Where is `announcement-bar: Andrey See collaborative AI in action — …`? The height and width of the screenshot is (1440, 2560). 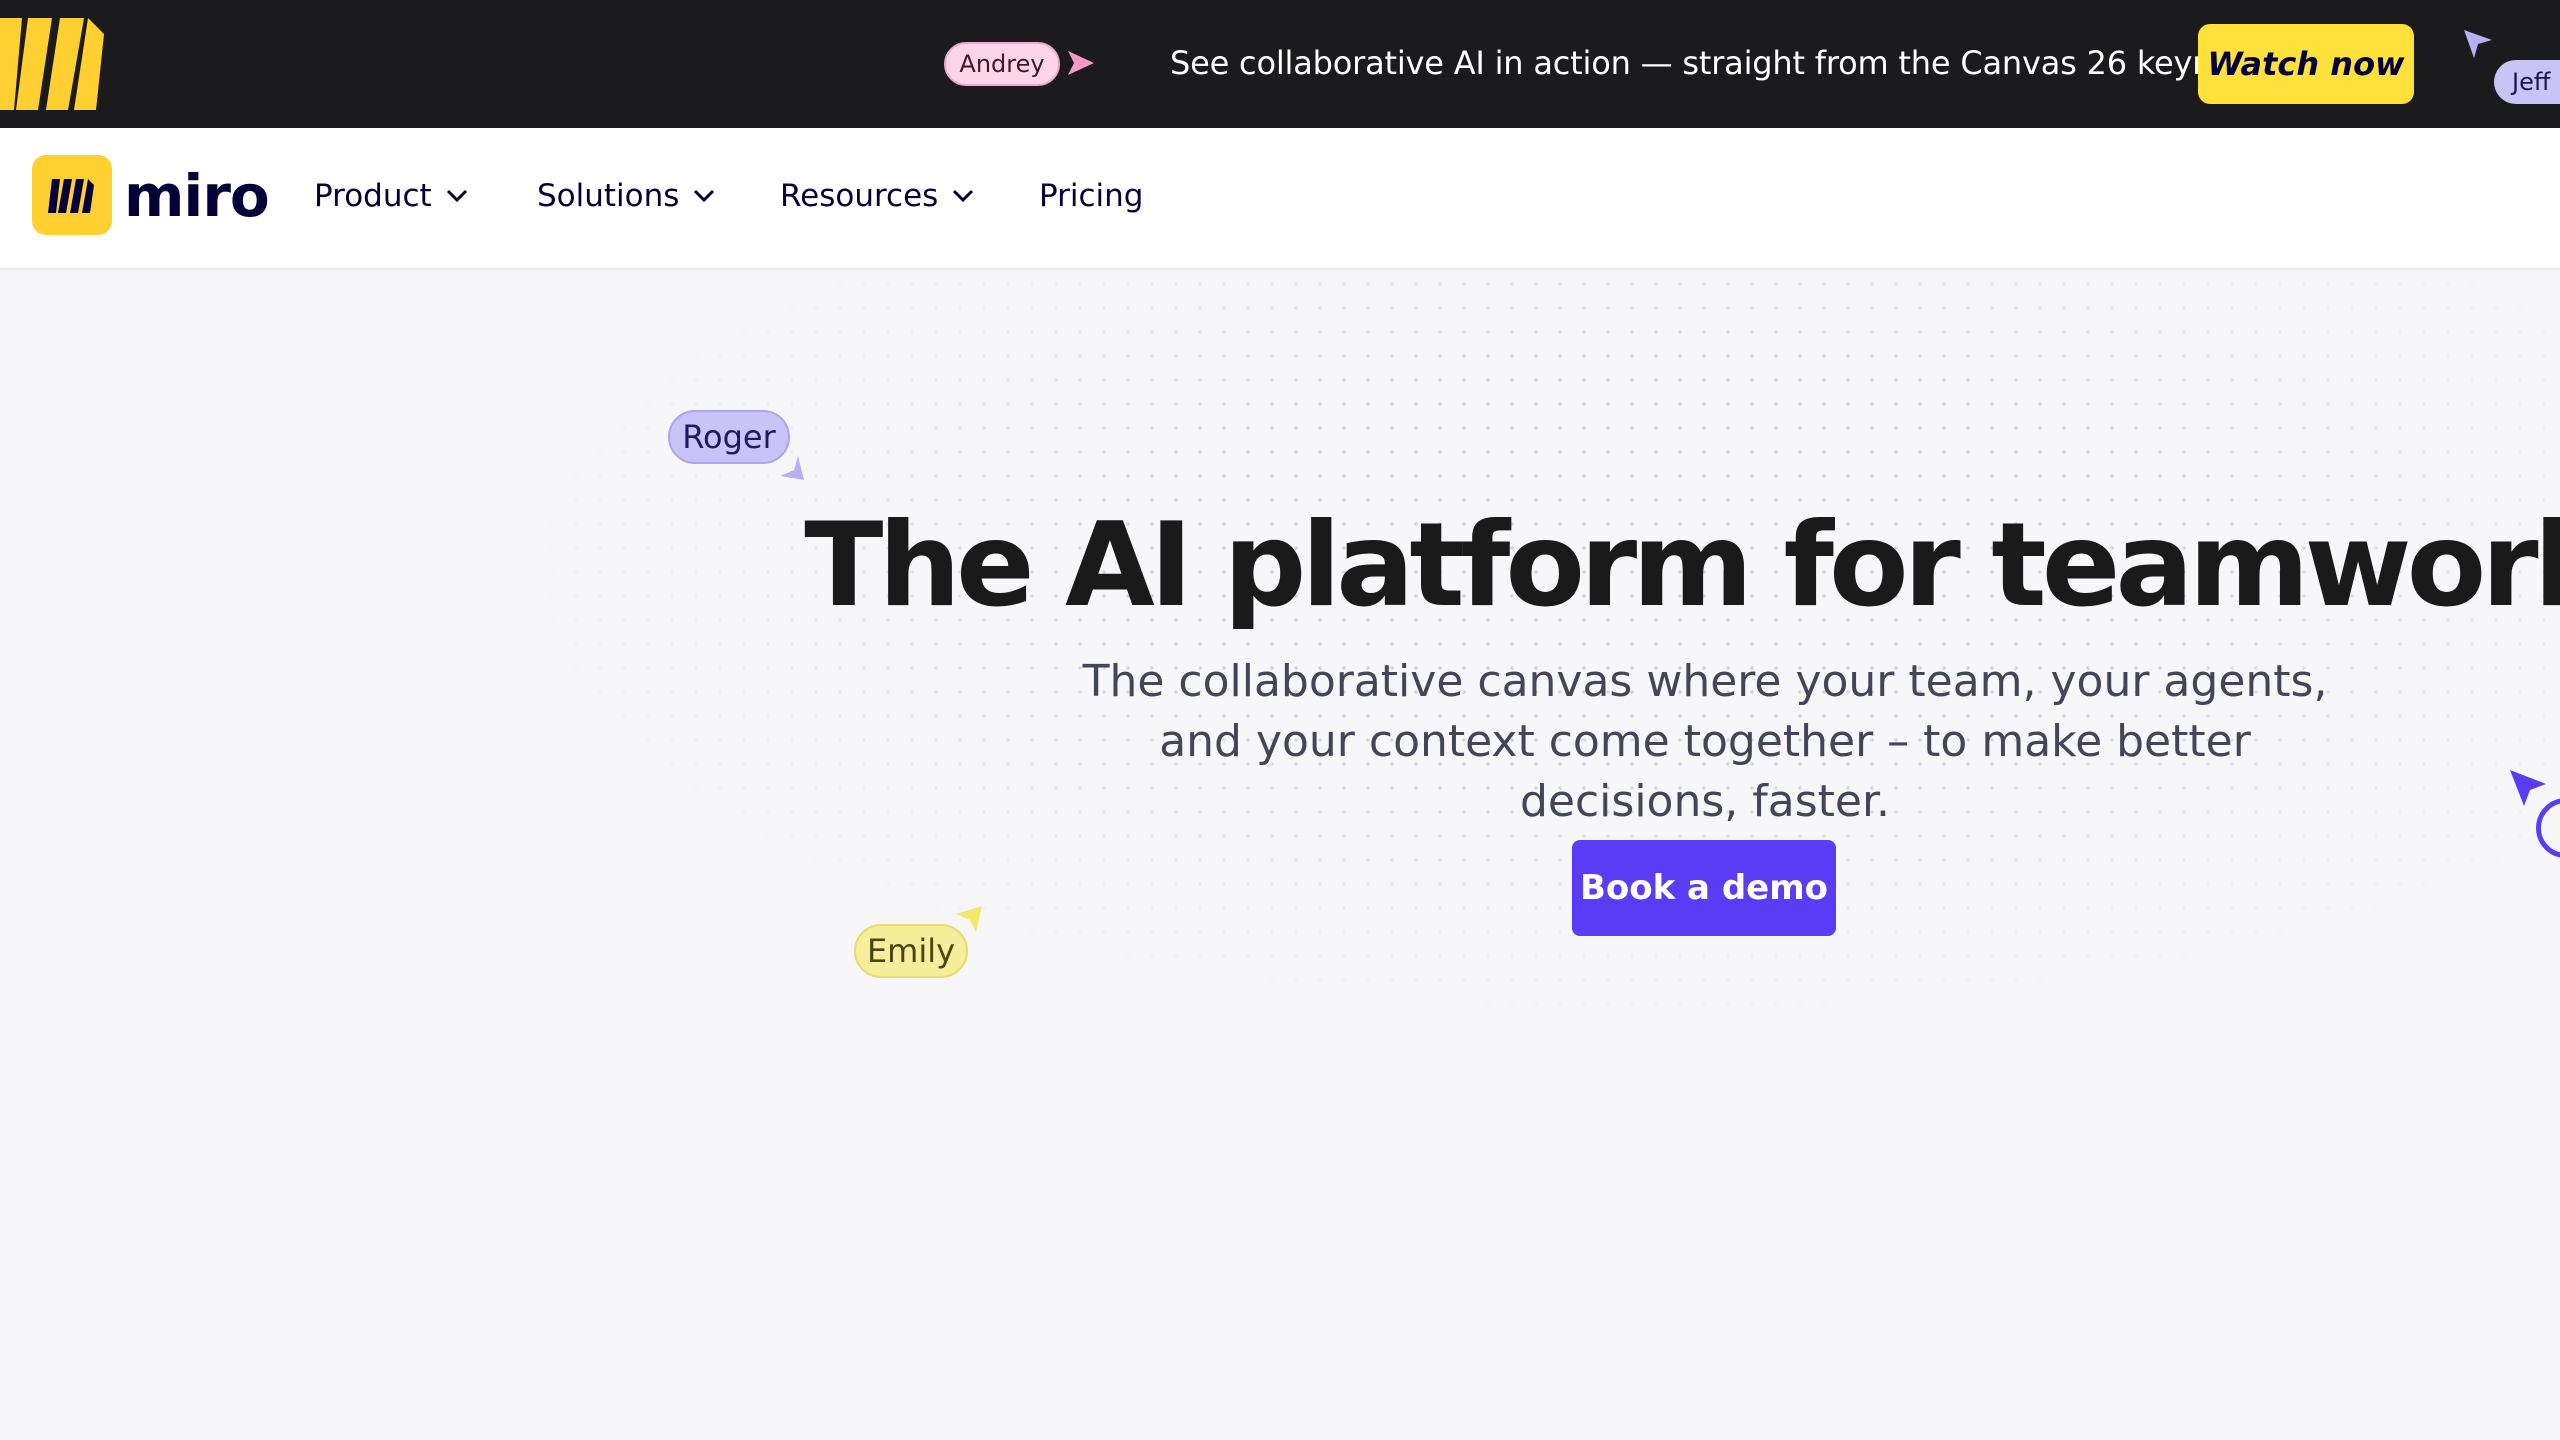
announcement-bar: Andrey See collaborative AI in action — … is located at coordinates (1280, 64).